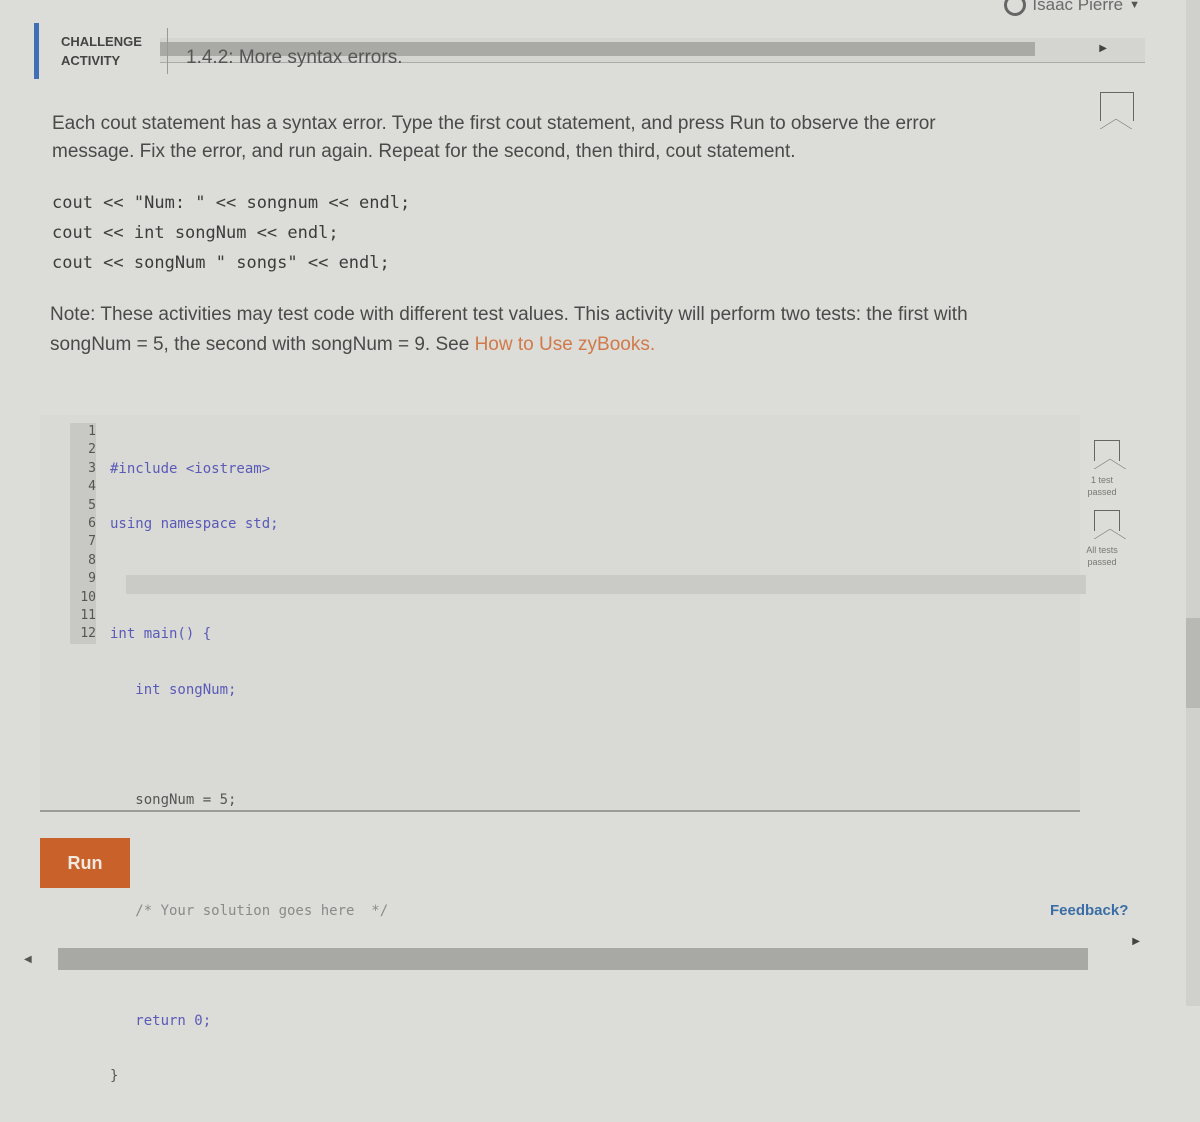 This screenshot has width=1200, height=1122. What do you see at coordinates (1134, 5) in the screenshot?
I see `chevron-down-icon: ▼` at bounding box center [1134, 5].